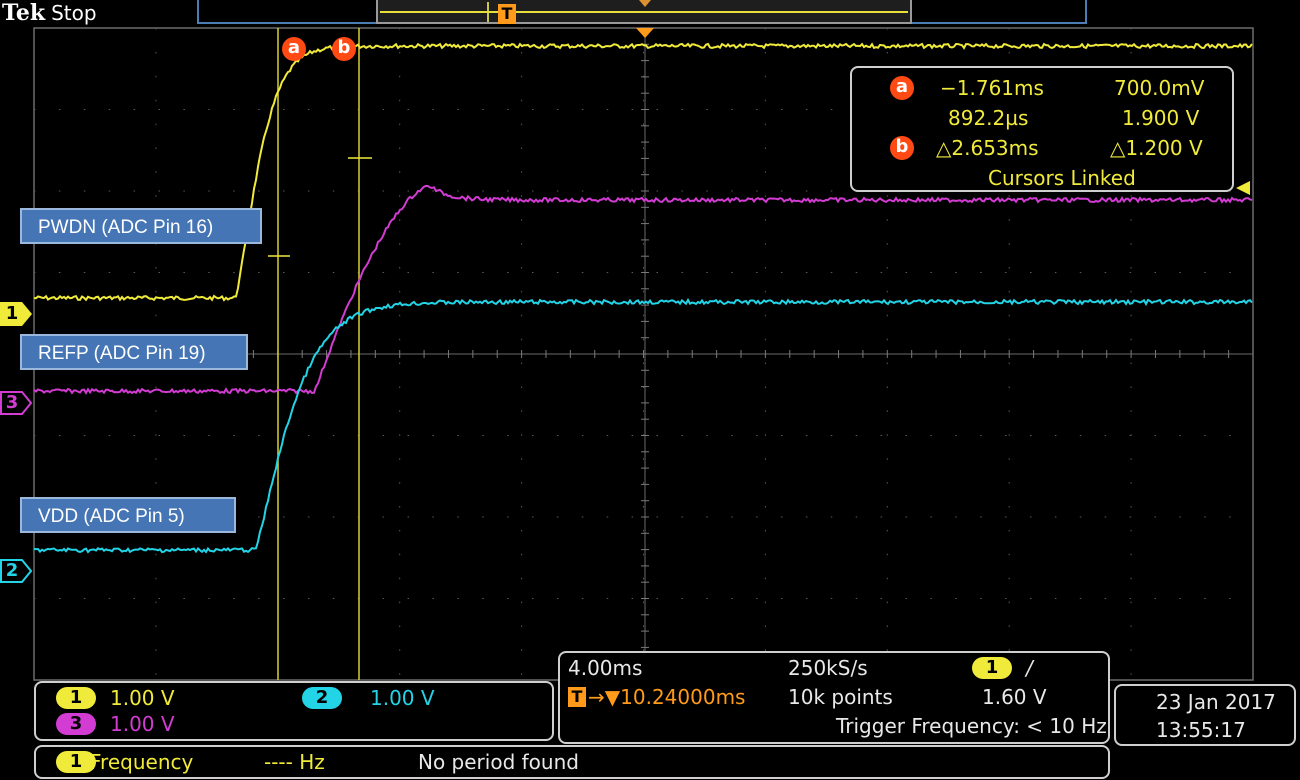 Image resolution: width=1300 pixels, height=780 pixels. Describe the element at coordinates (142, 724) in the screenshot. I see `ch3-scale: 1.00 V` at that location.